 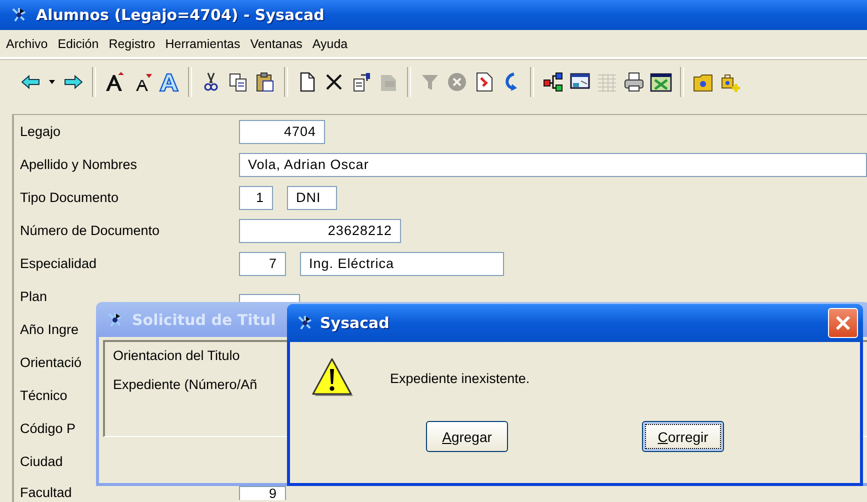 I want to click on input-field: 1, so click(x=256, y=198).